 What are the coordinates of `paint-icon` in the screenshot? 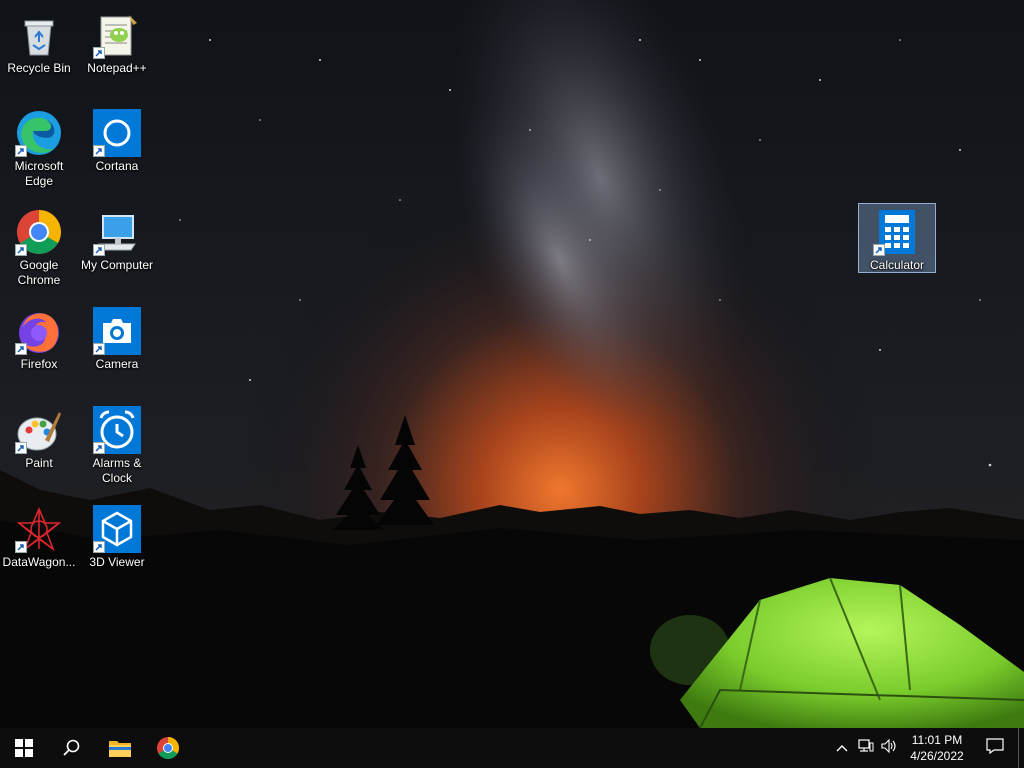 It's located at (39, 430).